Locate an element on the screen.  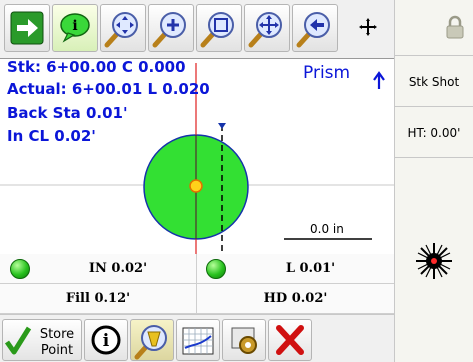
info-grid: IN 0.02' L 0.01' Fill 0.12' HD 0.02' is located at coordinates (197, 284).